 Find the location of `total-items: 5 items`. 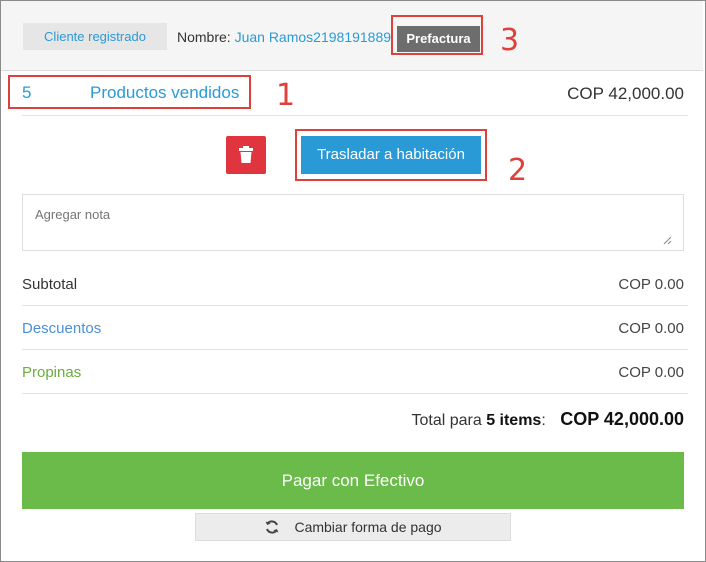

total-items: 5 items is located at coordinates (514, 420).